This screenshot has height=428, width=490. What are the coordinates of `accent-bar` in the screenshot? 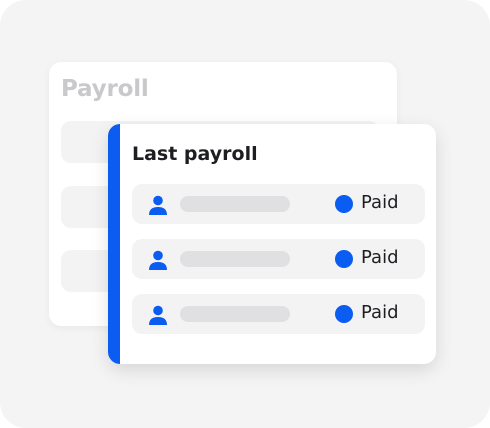 It's located at (114, 244).